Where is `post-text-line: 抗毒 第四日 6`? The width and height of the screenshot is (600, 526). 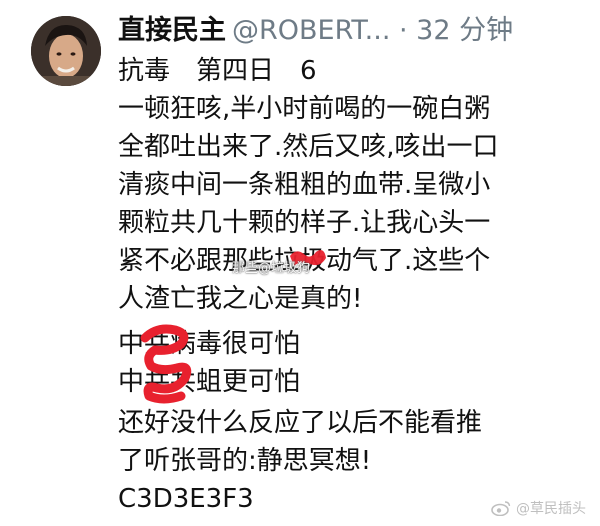 post-text-line: 抗毒 第四日 6 is located at coordinates (217, 71).